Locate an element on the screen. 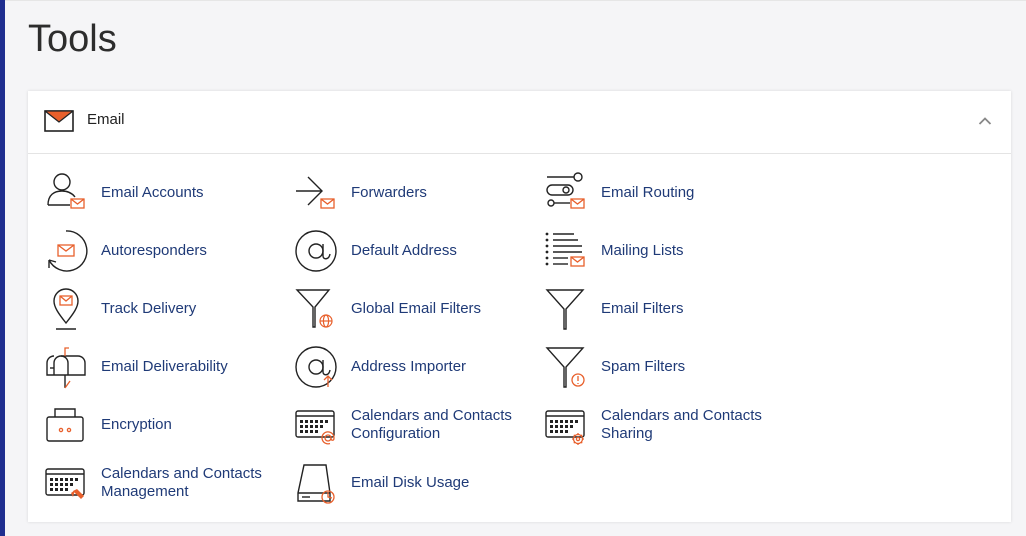  tool-label: Address Importer is located at coordinates (409, 366).